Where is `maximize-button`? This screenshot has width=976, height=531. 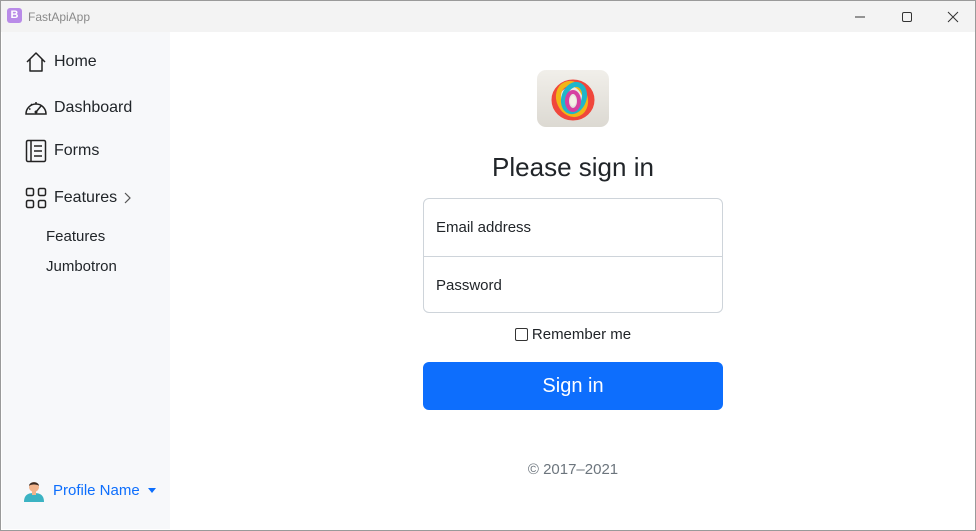
maximize-button is located at coordinates (907, 16).